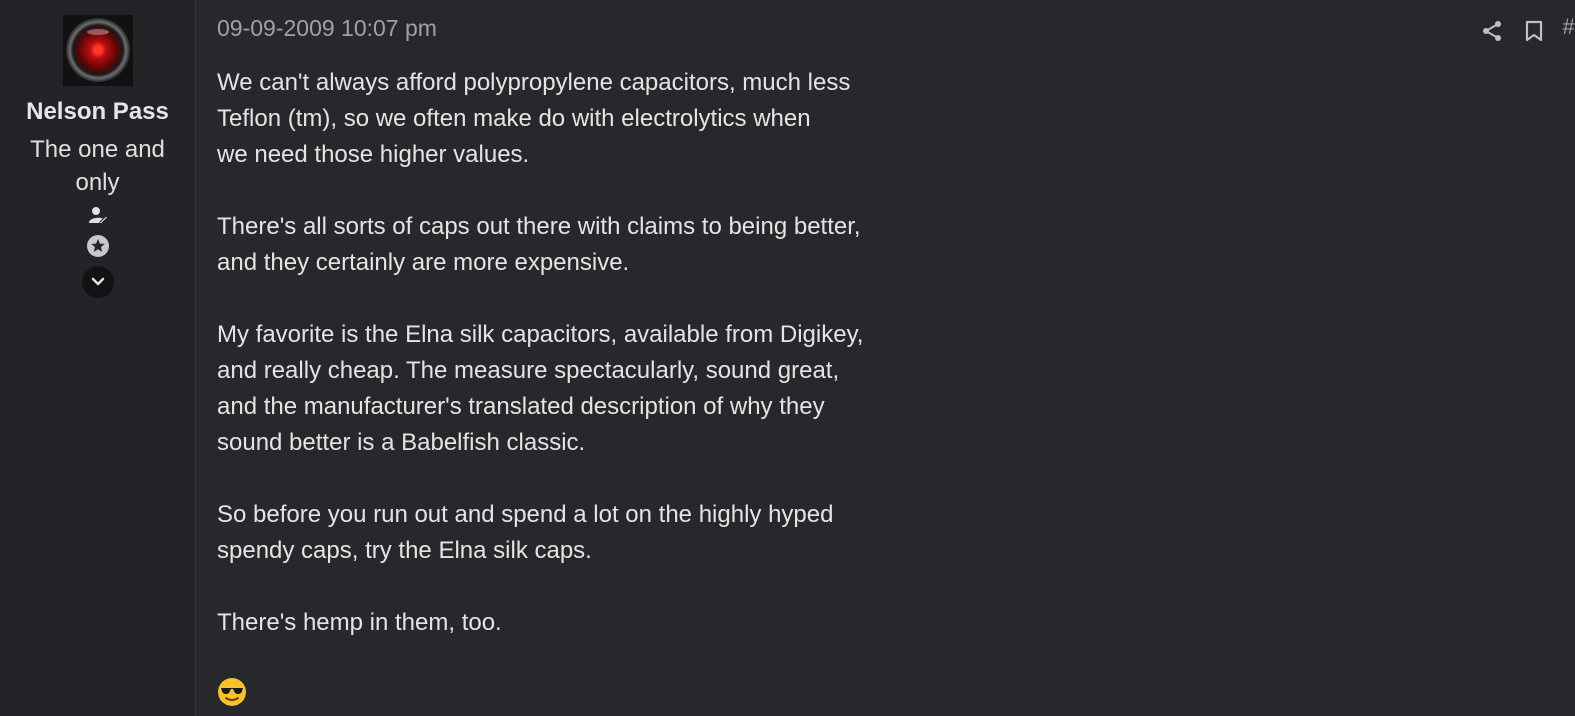 The height and width of the screenshot is (716, 1575). I want to click on share-icon, so click(1492, 31).